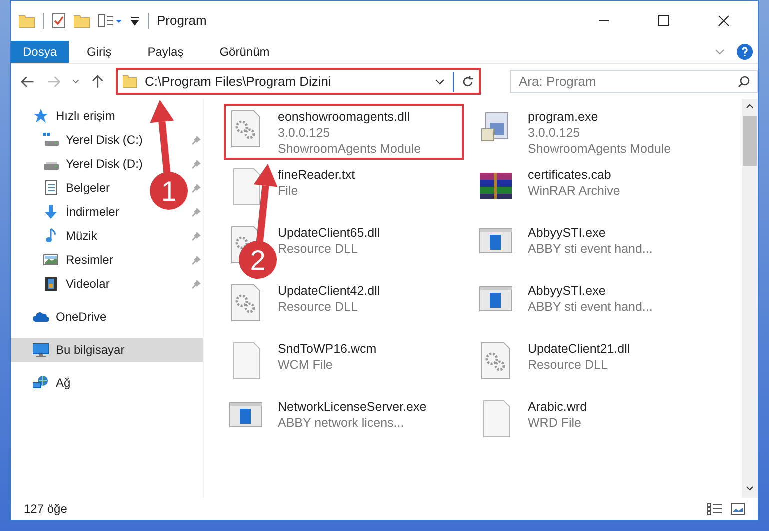 The image size is (769, 531). What do you see at coordinates (306, 365) in the screenshot?
I see `file-detail: WCM File` at bounding box center [306, 365].